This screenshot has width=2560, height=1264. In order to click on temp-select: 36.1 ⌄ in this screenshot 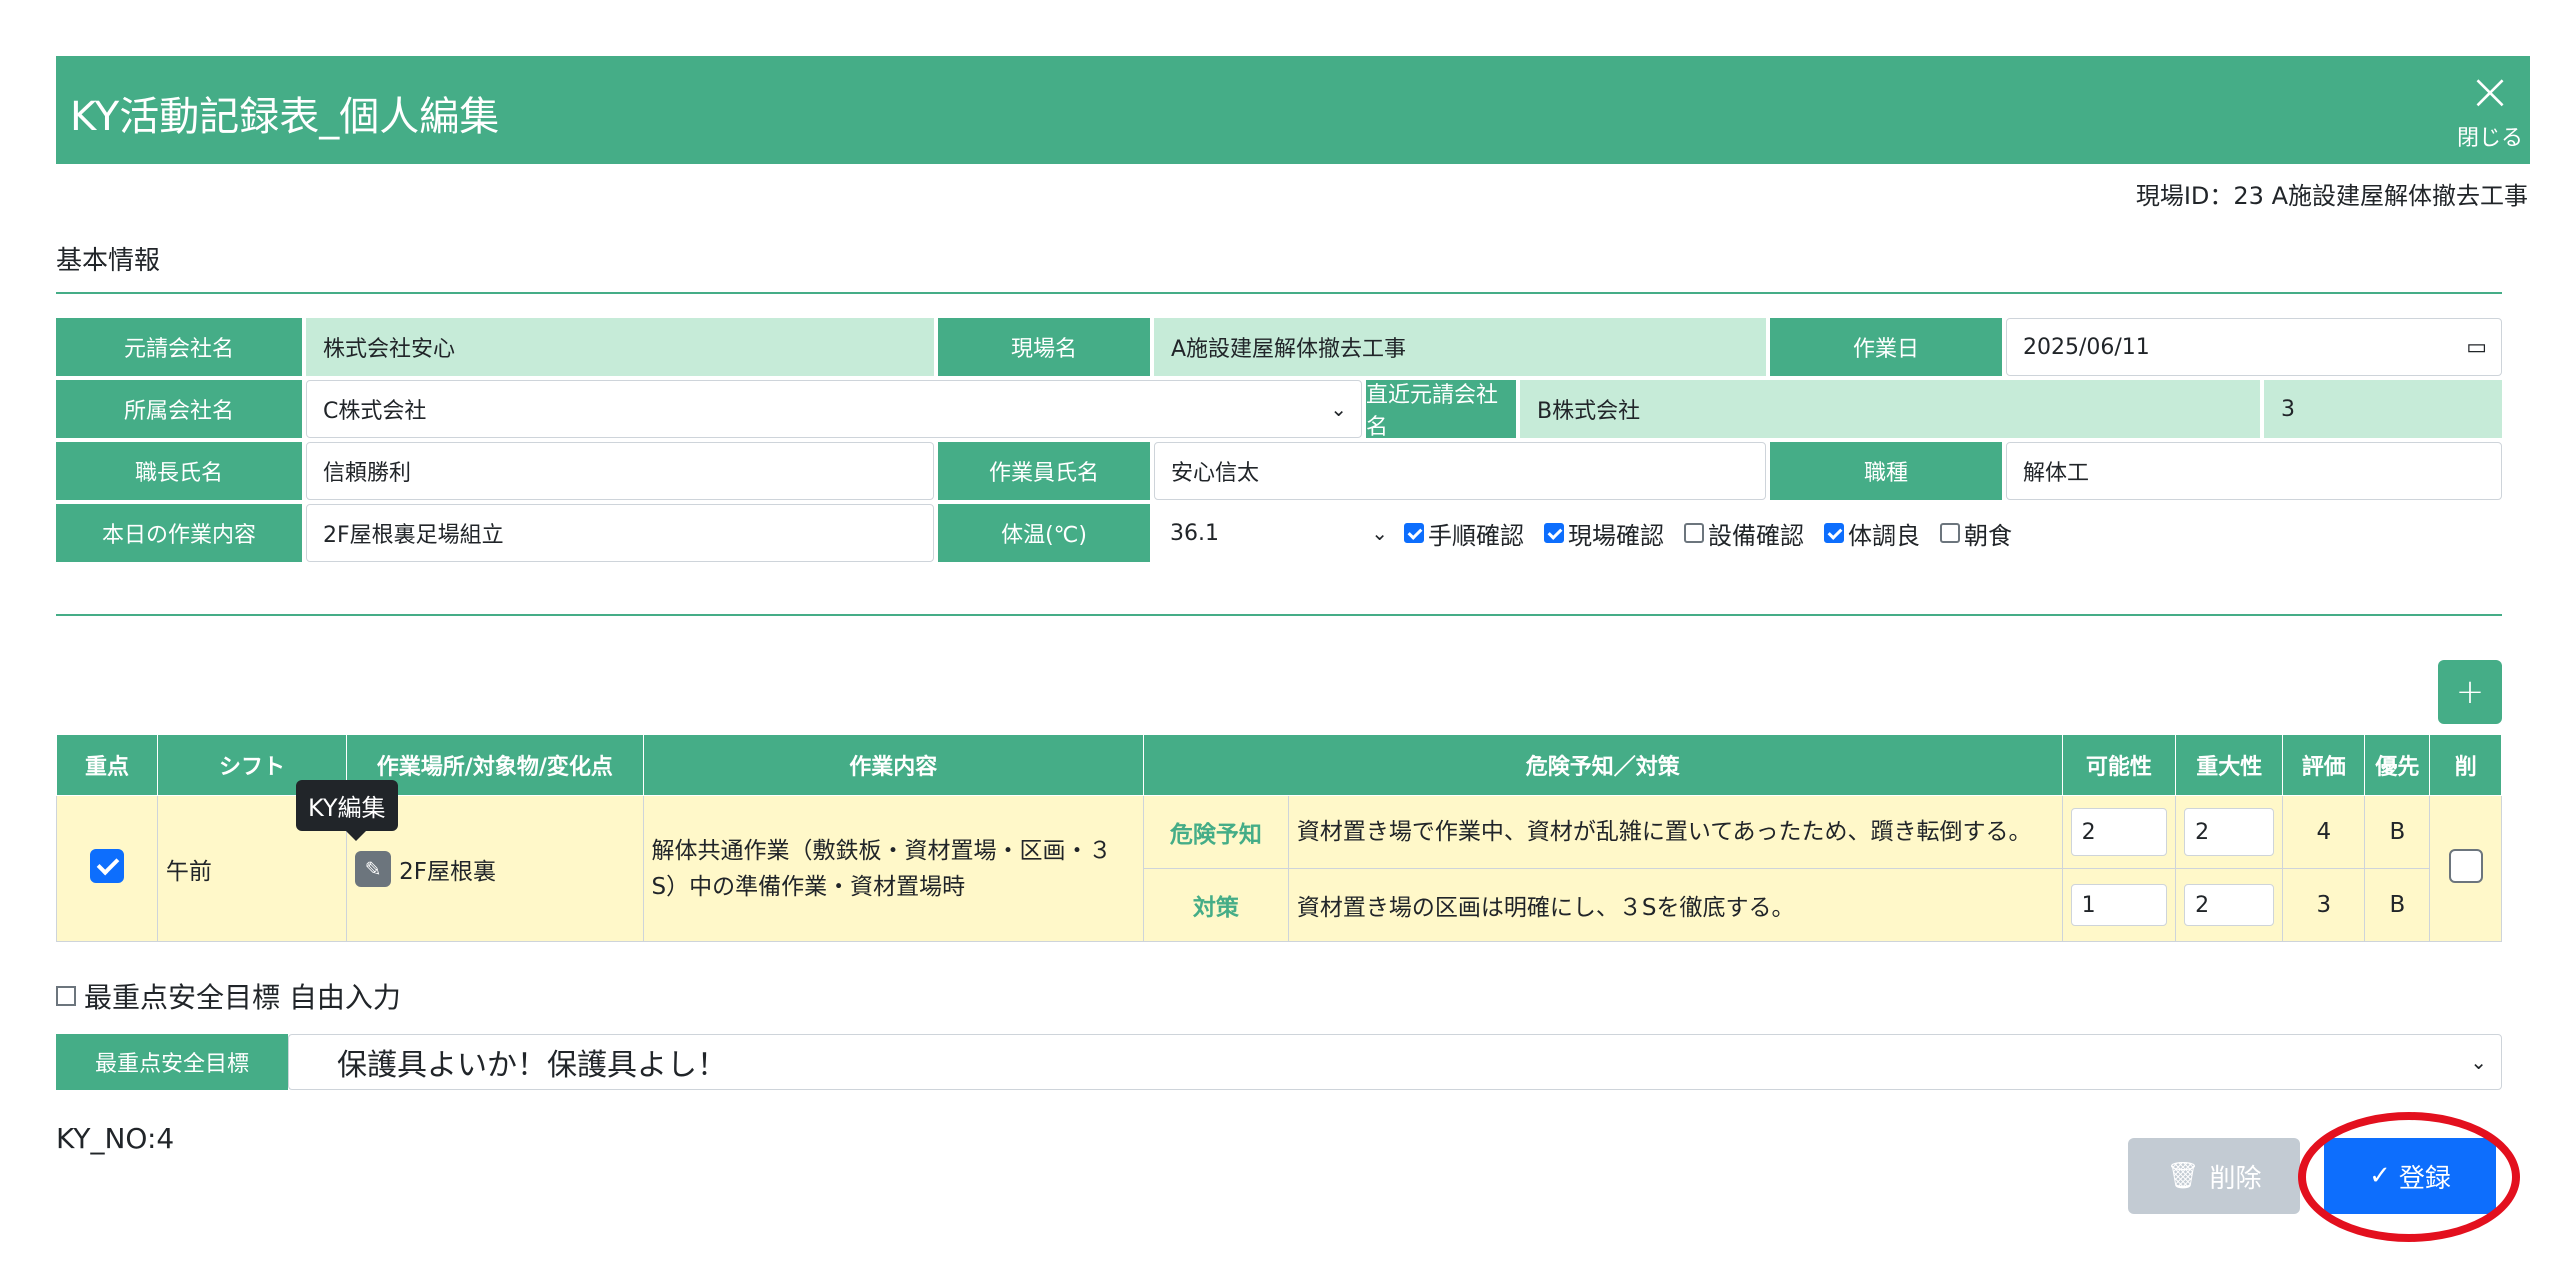, I will do `click(1278, 533)`.